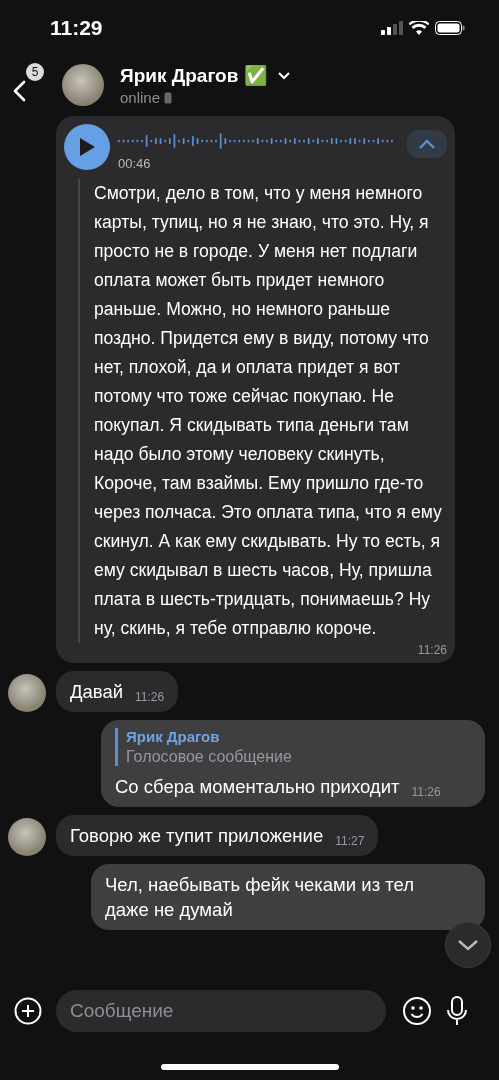  I want to click on collapse-button, so click(427, 144).